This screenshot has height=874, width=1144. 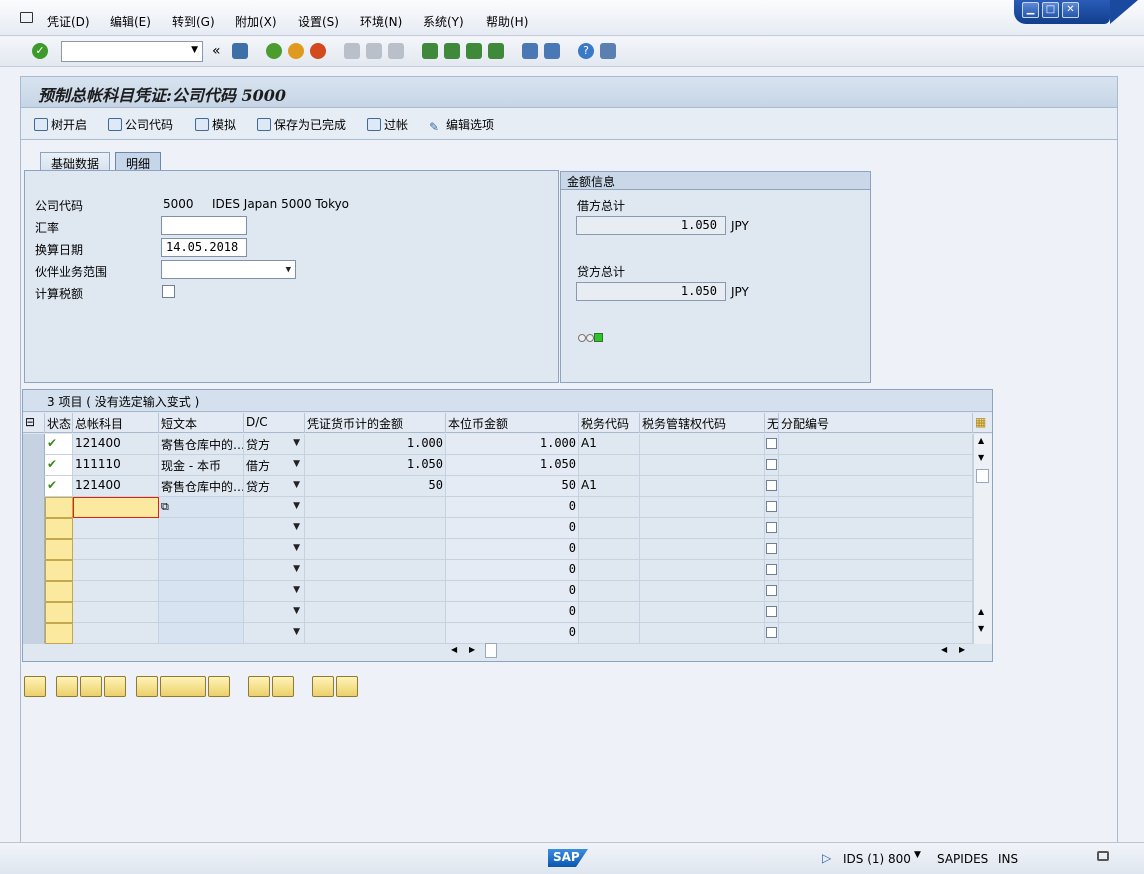 What do you see at coordinates (323, 686) in the screenshot?
I see `sort-ascending-button` at bounding box center [323, 686].